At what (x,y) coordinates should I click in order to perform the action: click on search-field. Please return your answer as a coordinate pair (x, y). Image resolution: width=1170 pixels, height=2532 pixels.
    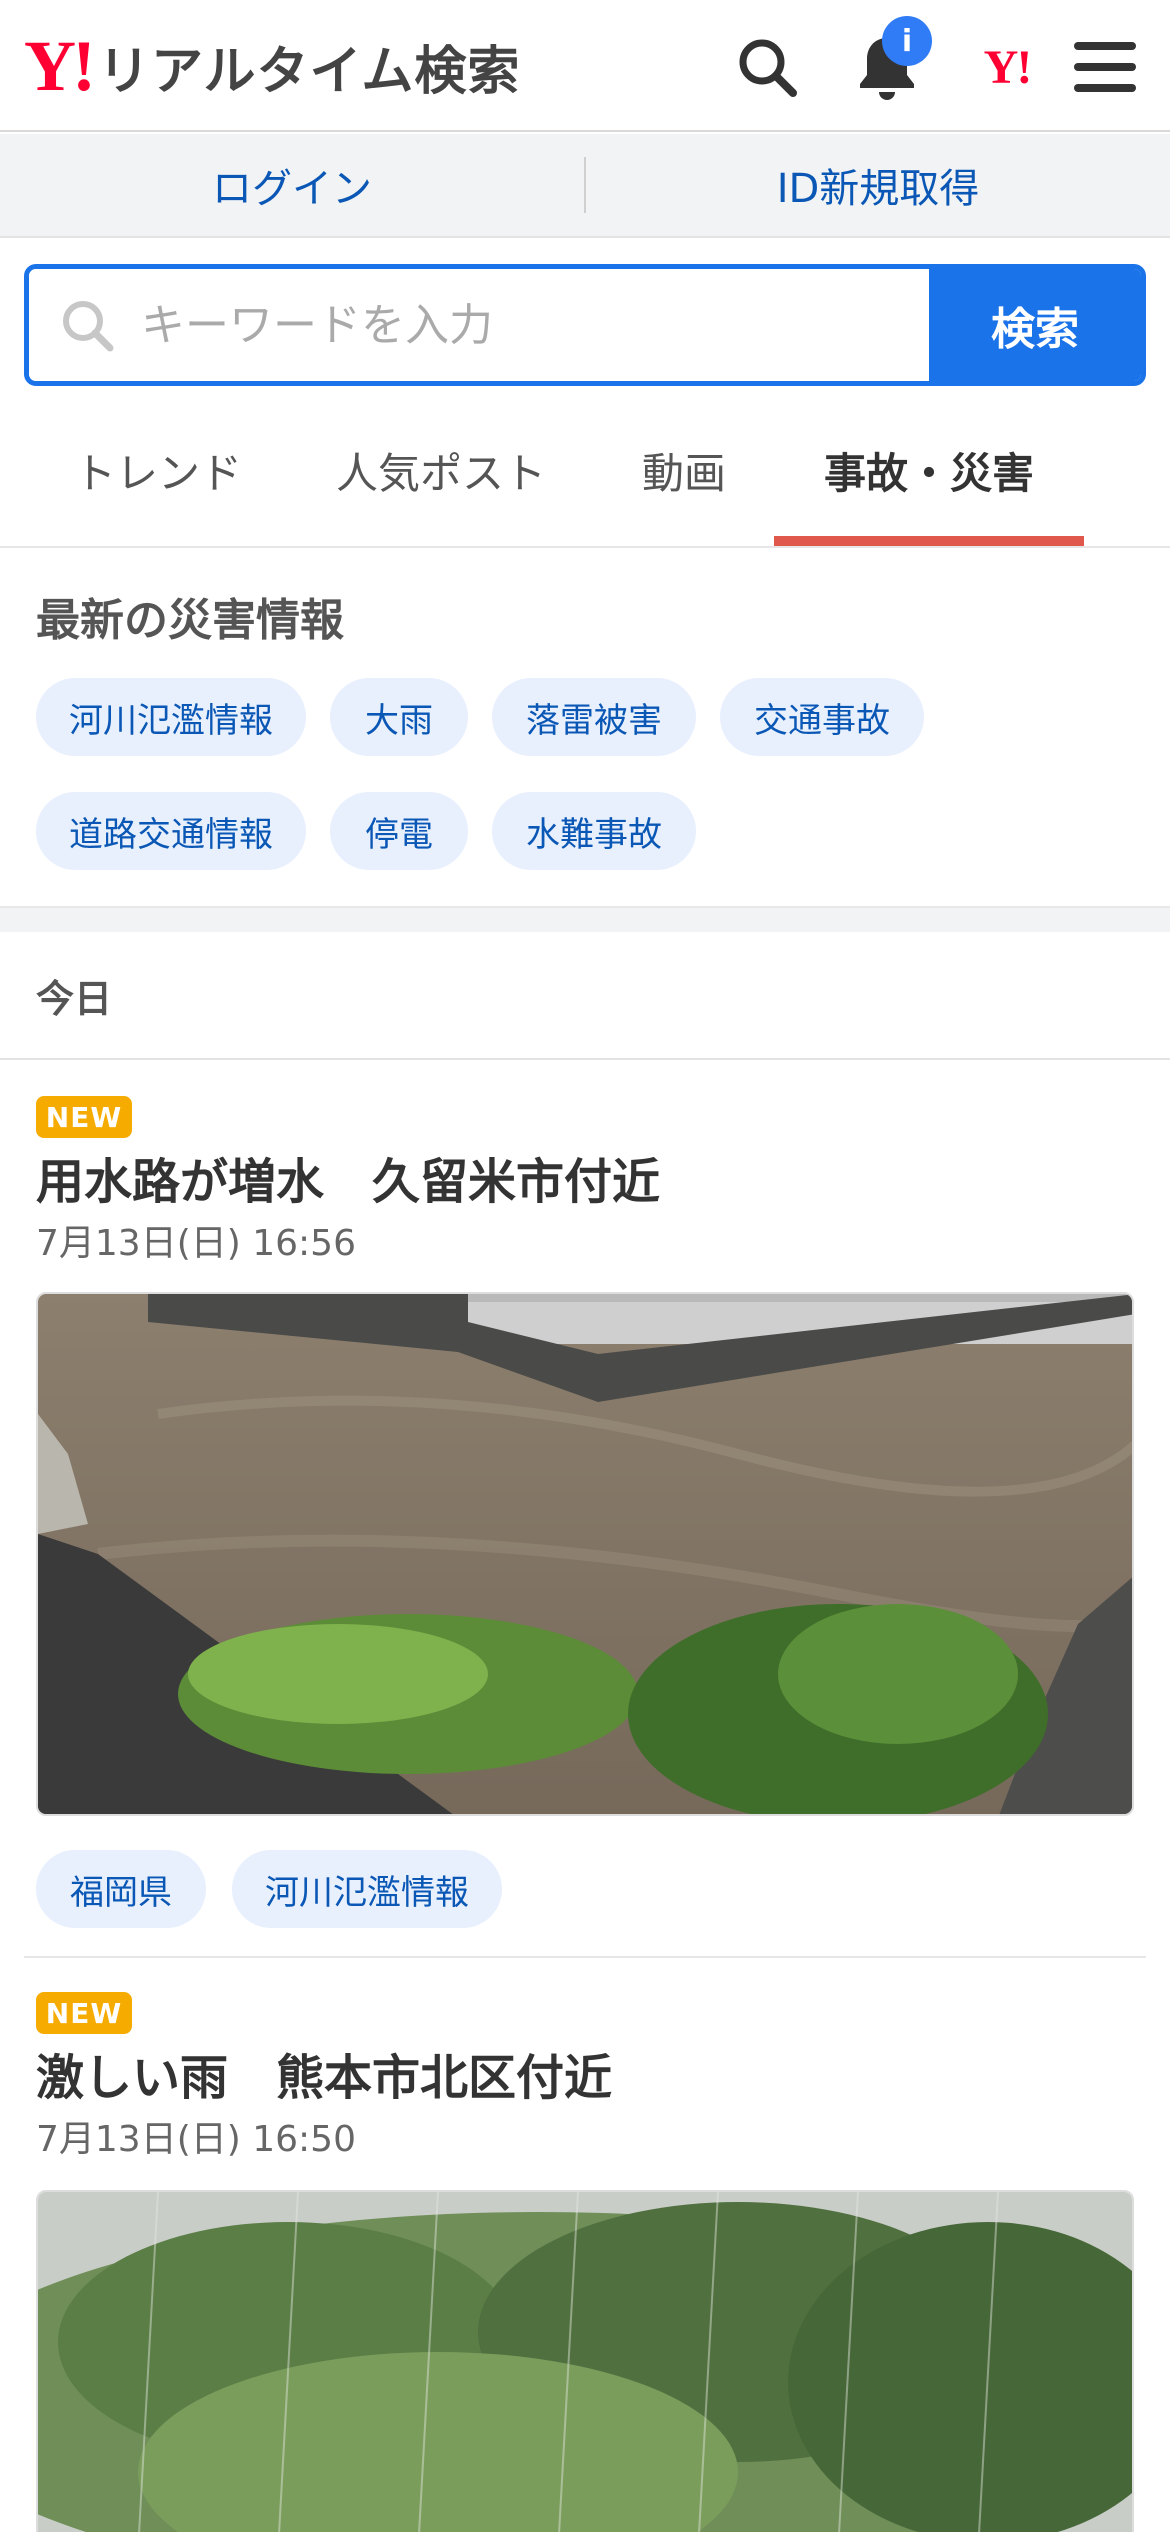
    Looking at the image, I should click on (479, 325).